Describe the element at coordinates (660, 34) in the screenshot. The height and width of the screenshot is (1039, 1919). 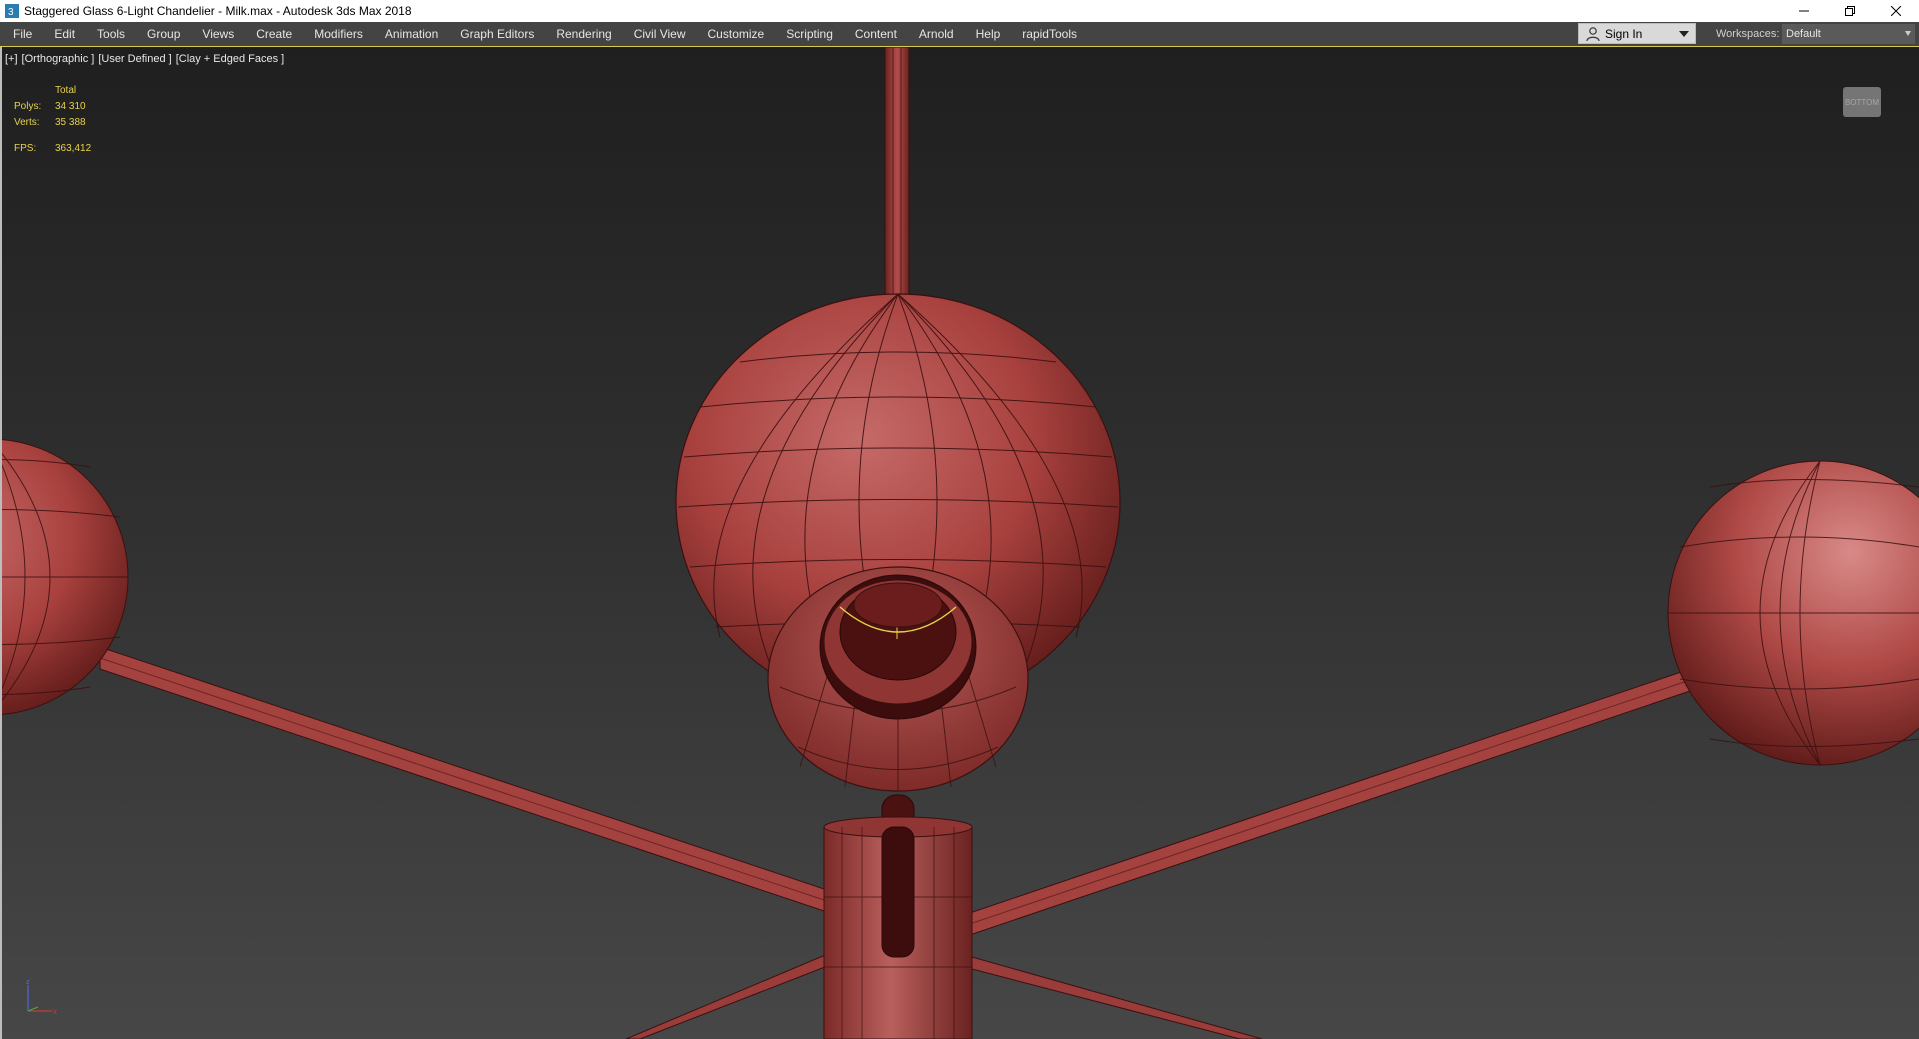
I see `menu-civil-view: Civil View` at that location.